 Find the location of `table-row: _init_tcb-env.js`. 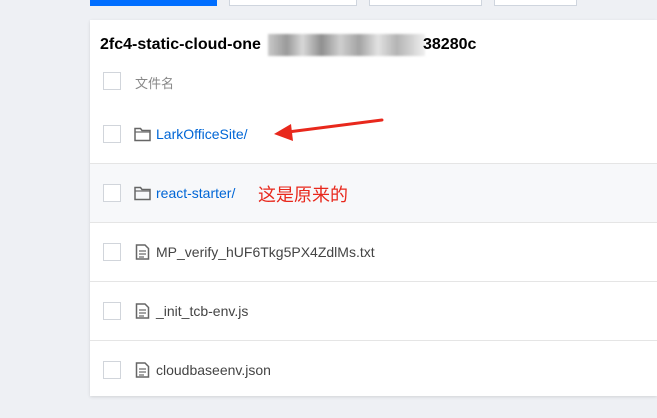

table-row: _init_tcb-env.js is located at coordinates (373, 311).